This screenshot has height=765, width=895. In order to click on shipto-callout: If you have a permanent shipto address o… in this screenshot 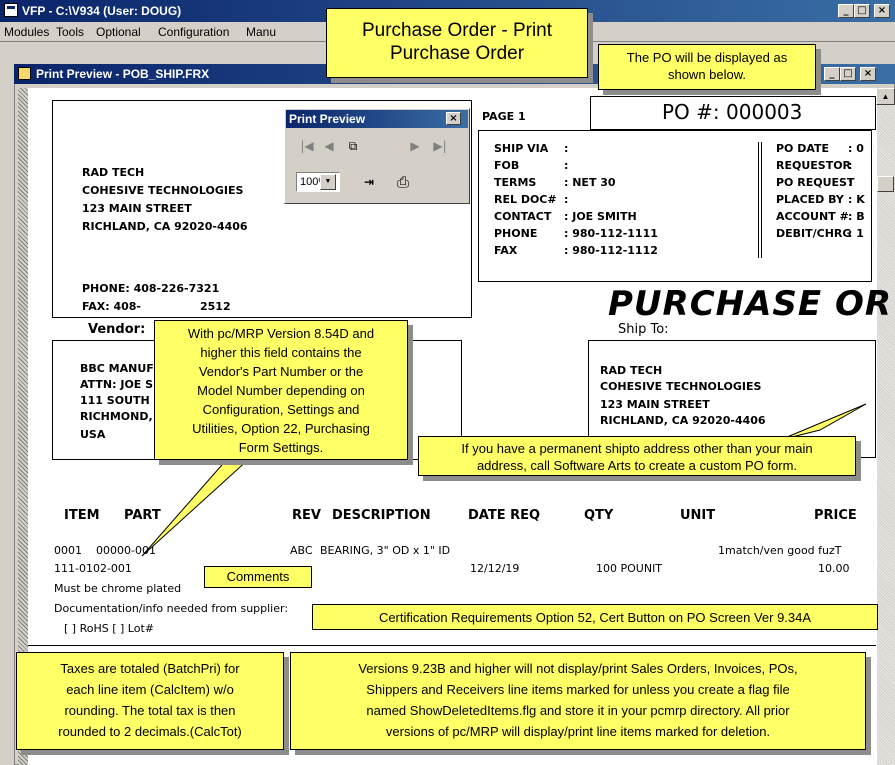, I will do `click(637, 456)`.